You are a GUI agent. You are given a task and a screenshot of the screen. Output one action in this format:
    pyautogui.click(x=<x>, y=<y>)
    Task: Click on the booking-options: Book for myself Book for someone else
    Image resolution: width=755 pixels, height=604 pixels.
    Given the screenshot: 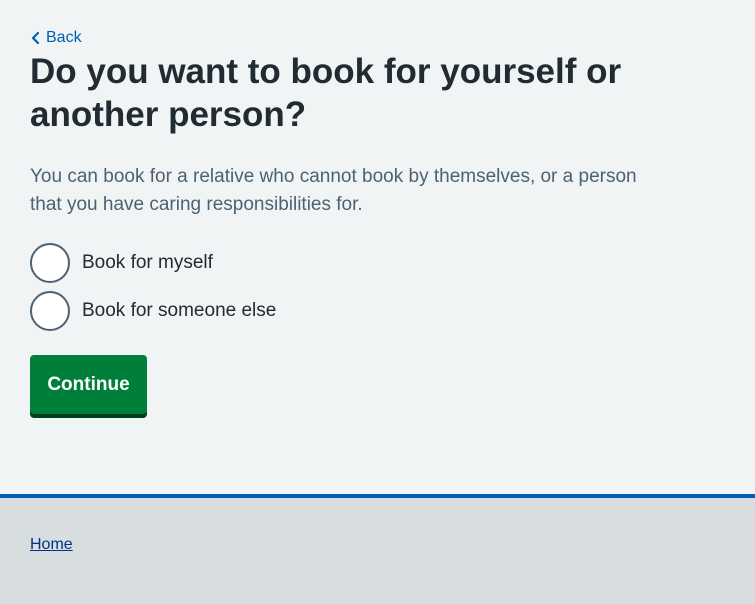 What is the action you would take?
    pyautogui.click(x=153, y=291)
    